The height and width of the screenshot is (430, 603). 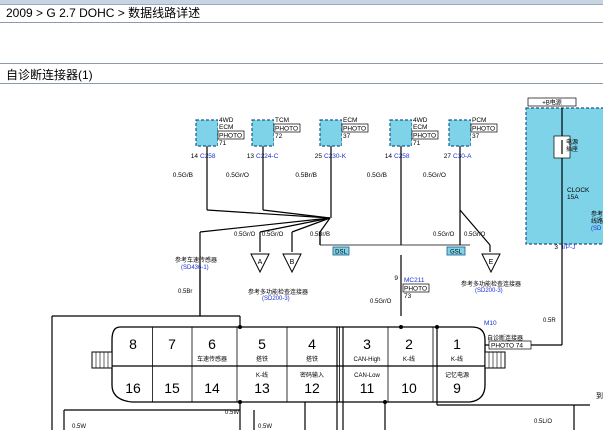 I want to click on triangle-label: B, so click(x=292, y=262).